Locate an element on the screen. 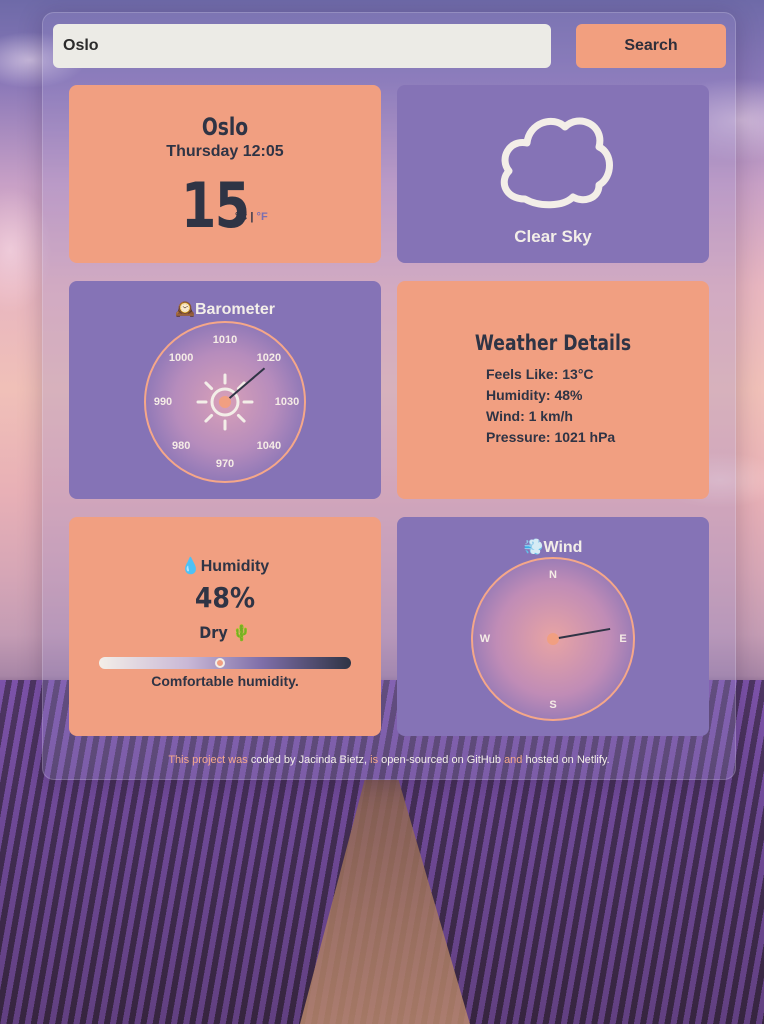 The height and width of the screenshot is (1024, 764). search-input is located at coordinates (302, 46).